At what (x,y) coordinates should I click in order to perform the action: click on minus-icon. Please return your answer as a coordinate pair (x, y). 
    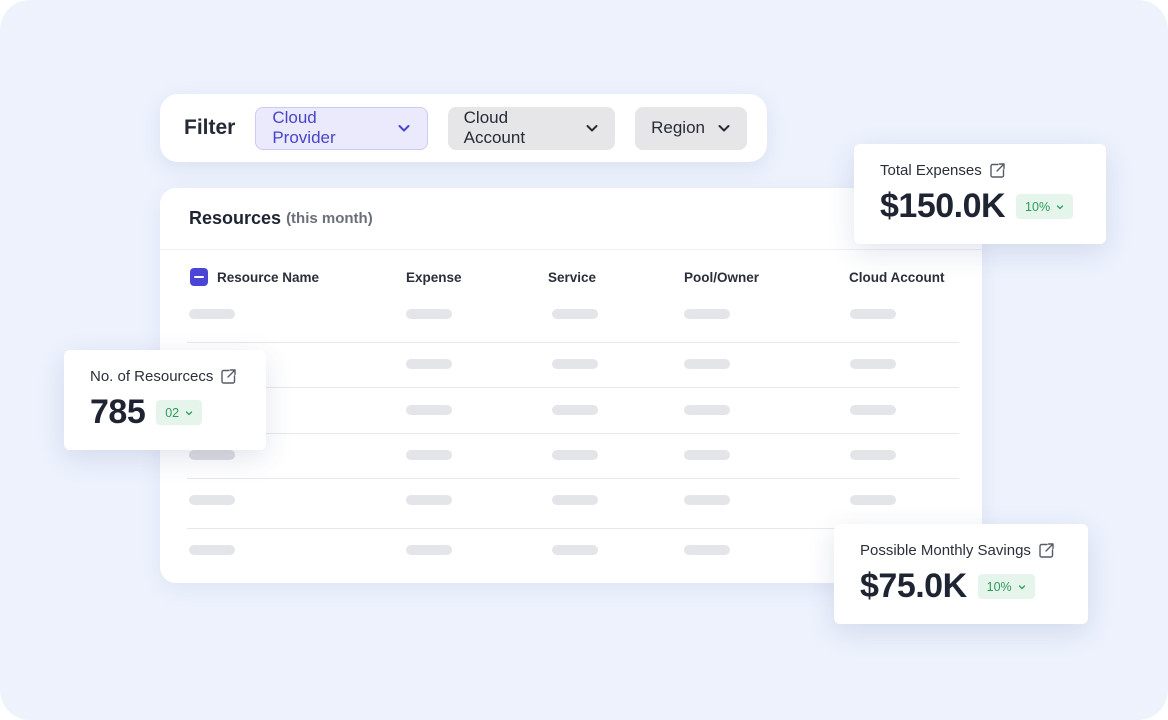
    Looking at the image, I should click on (199, 277).